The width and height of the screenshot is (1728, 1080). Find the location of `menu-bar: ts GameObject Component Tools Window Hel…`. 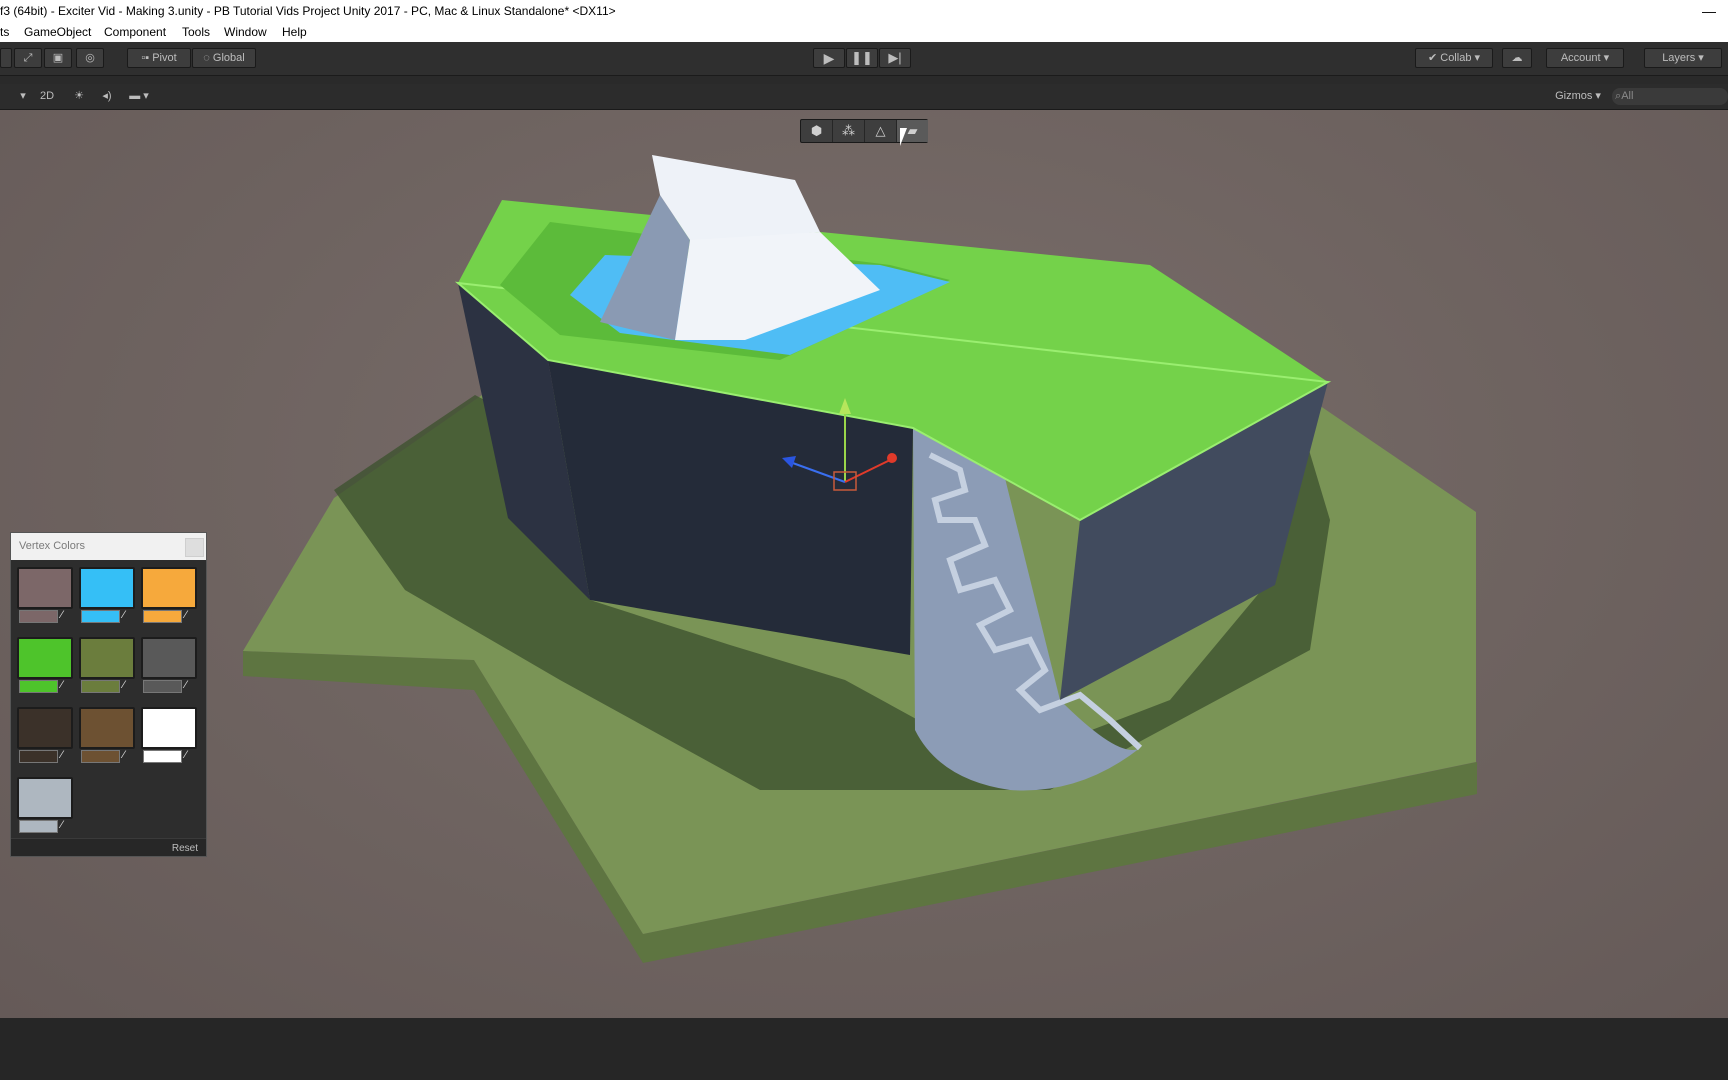

menu-bar: ts GameObject Component Tools Window Hel… is located at coordinates (864, 32).